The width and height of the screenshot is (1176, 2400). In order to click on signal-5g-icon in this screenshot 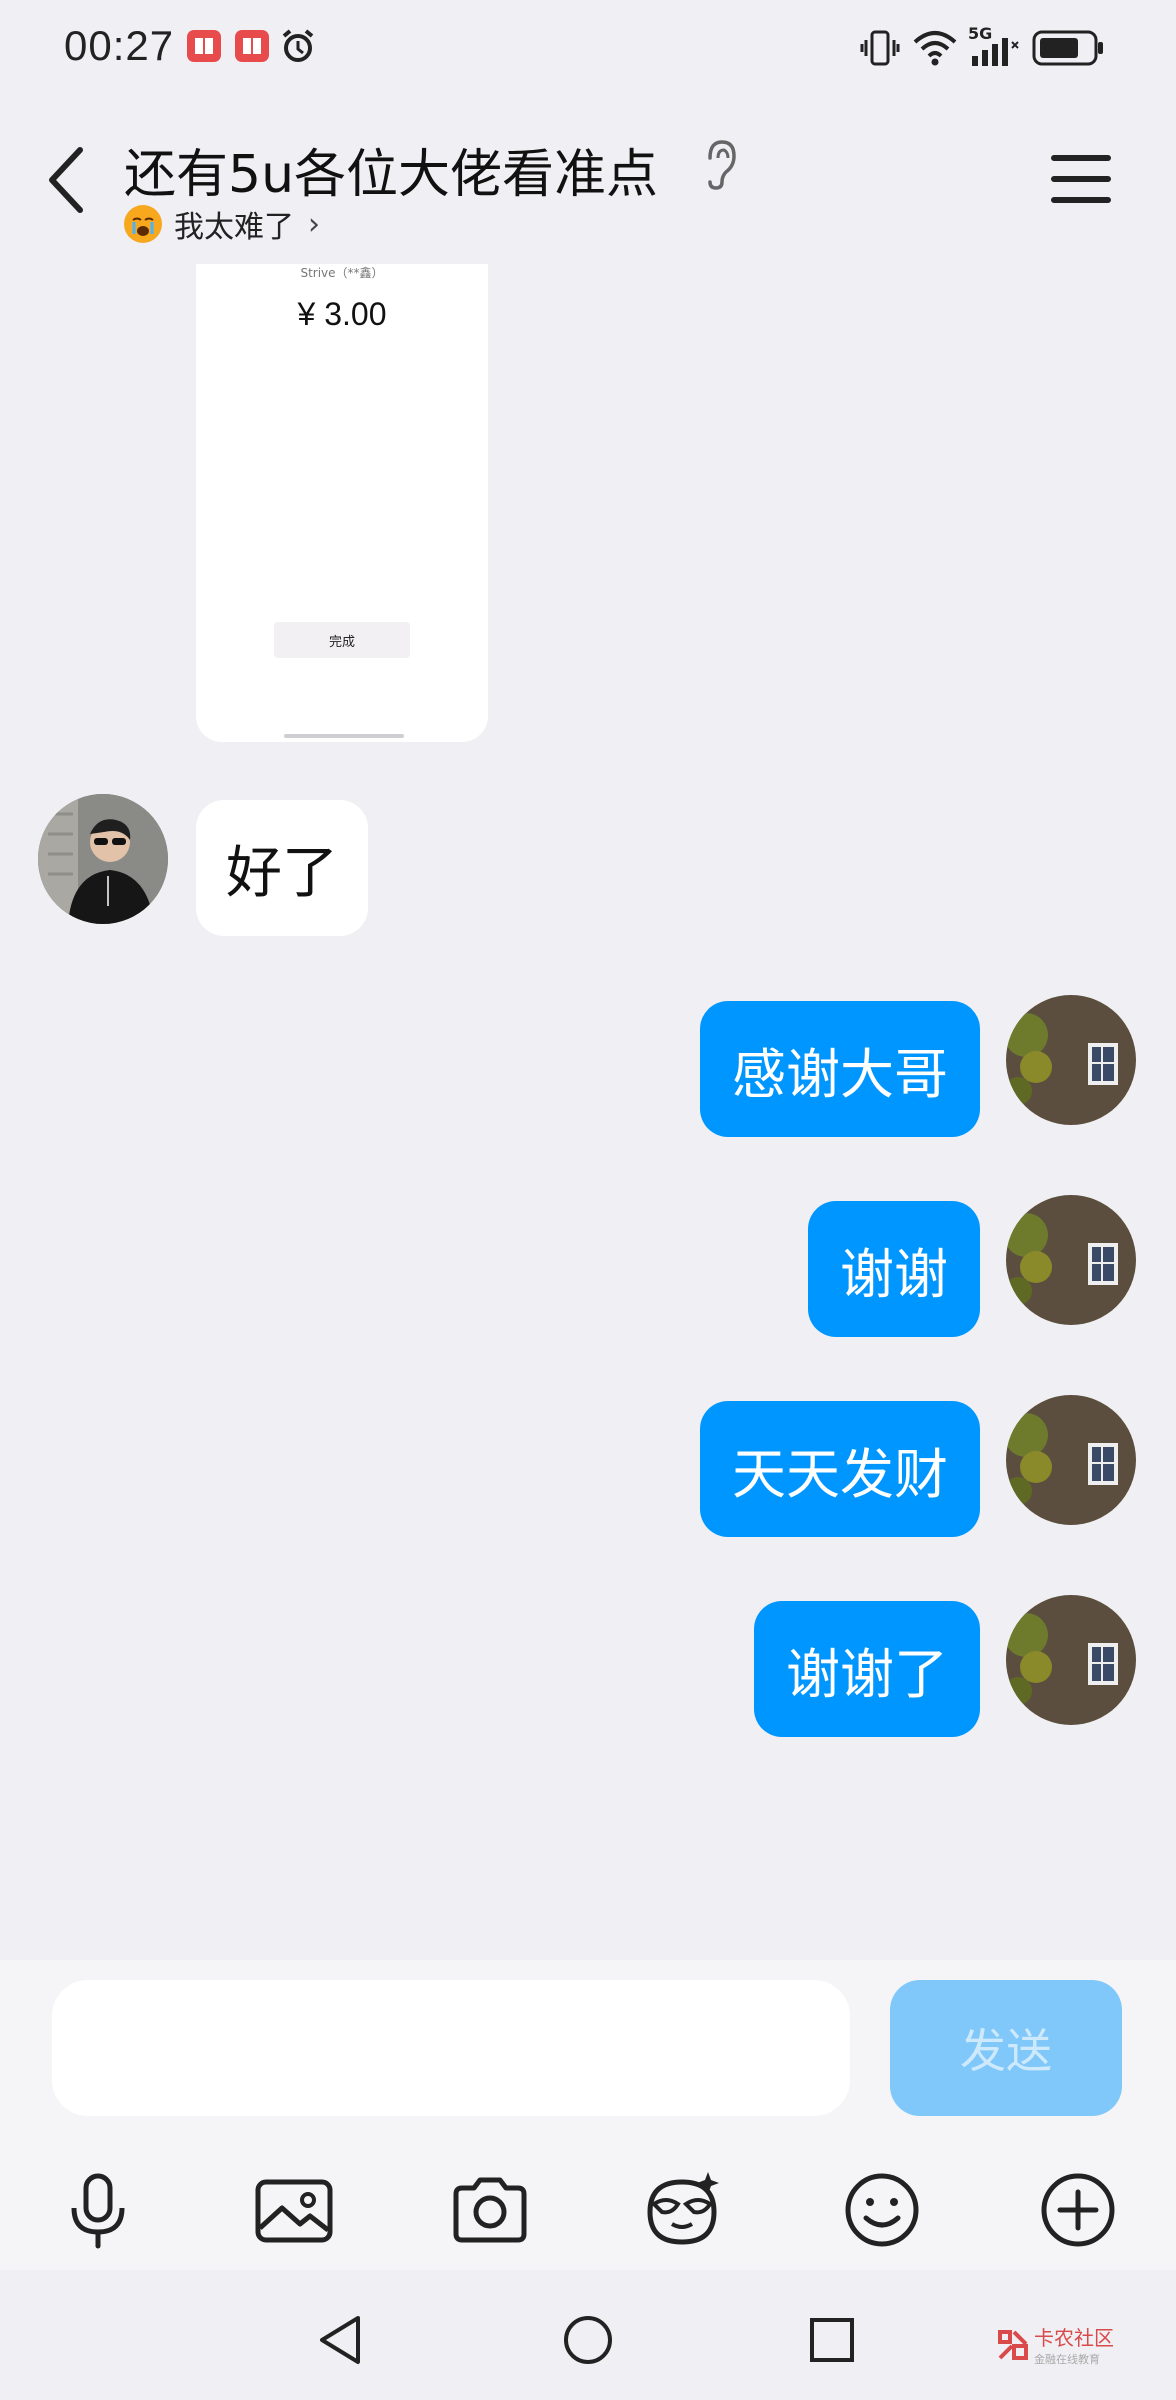, I will do `click(995, 52)`.